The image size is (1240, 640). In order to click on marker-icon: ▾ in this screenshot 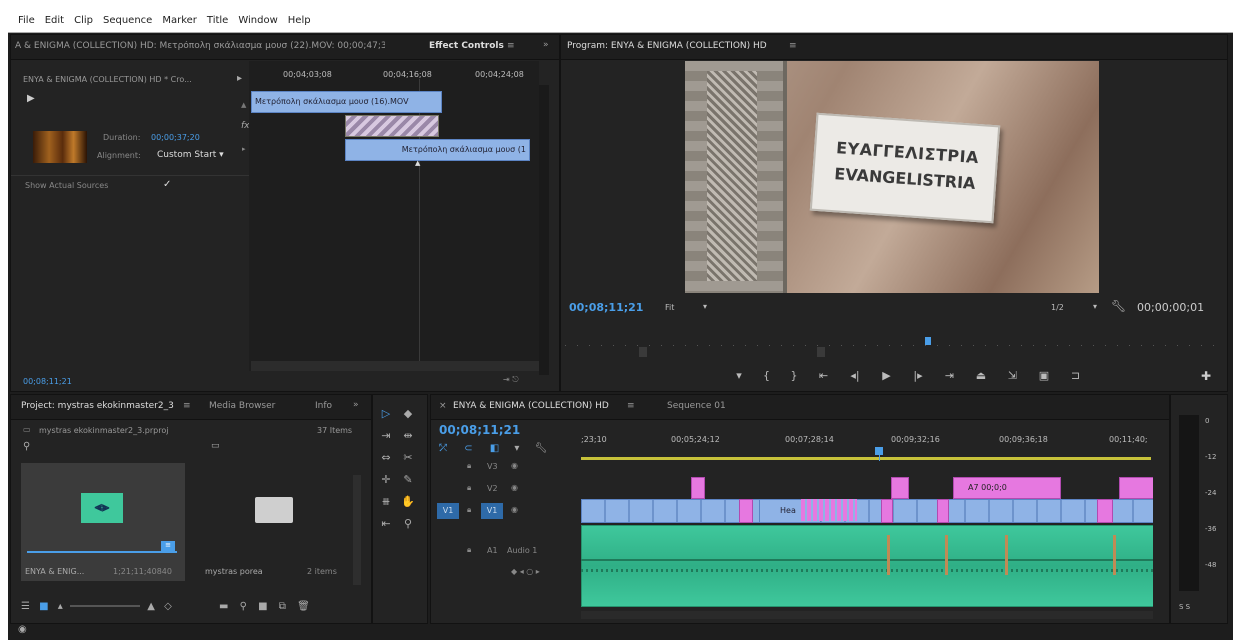, I will do `click(516, 448)`.